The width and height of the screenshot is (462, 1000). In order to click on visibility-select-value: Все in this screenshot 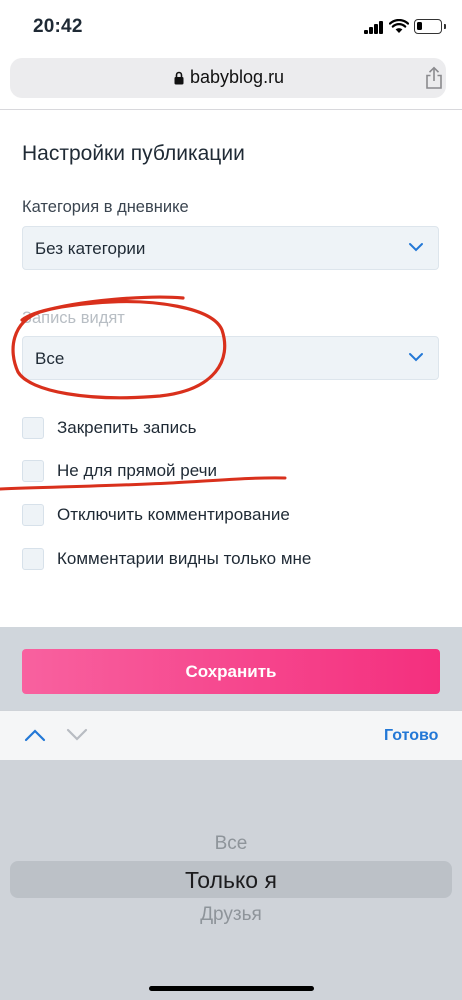, I will do `click(50, 358)`.